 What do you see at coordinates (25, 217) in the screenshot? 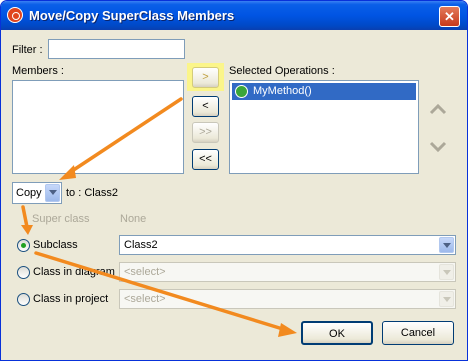
I see `arrow-to-subclass-radio` at bounding box center [25, 217].